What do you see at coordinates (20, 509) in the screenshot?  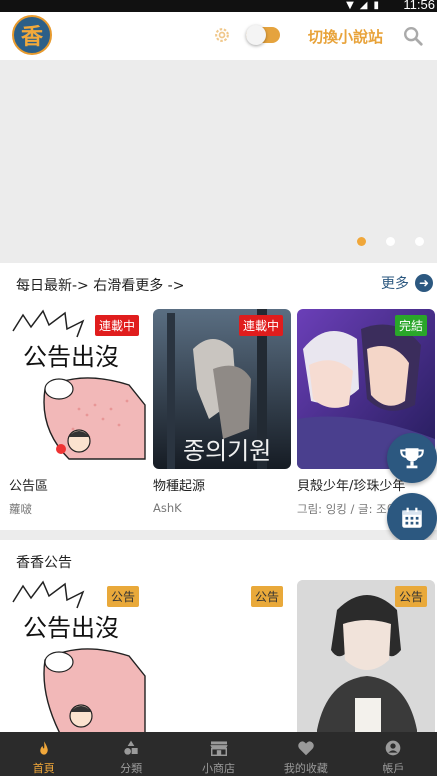 I see `comic-author: 蘿啵` at bounding box center [20, 509].